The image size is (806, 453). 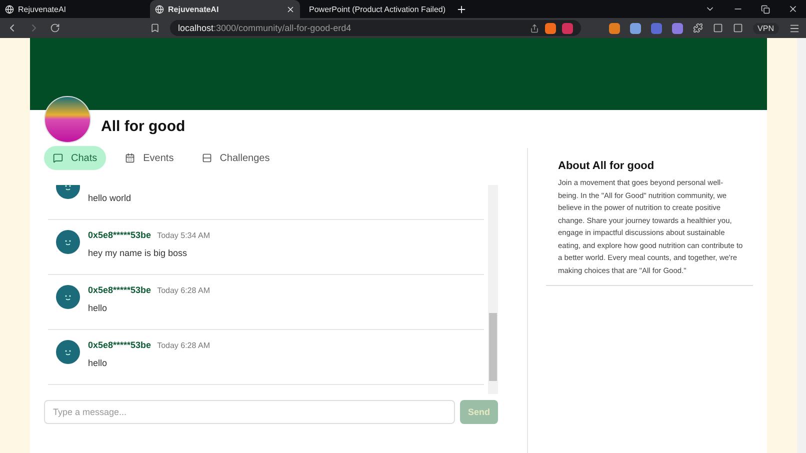 What do you see at coordinates (58, 158) in the screenshot?
I see `chat-icon` at bounding box center [58, 158].